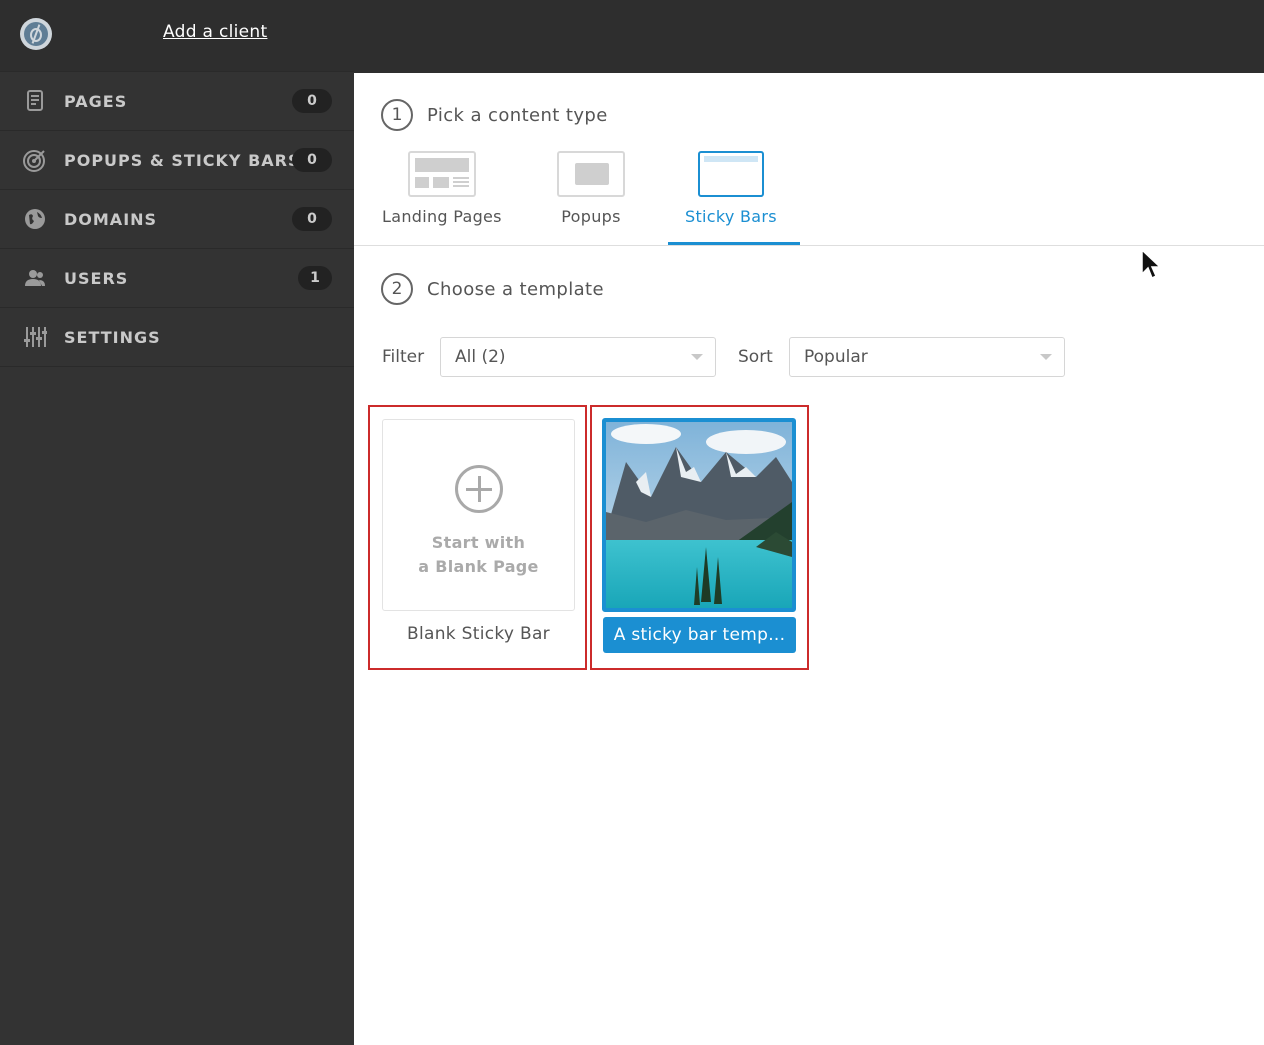  What do you see at coordinates (755, 357) in the screenshot?
I see `sort-label: Sort` at bounding box center [755, 357].